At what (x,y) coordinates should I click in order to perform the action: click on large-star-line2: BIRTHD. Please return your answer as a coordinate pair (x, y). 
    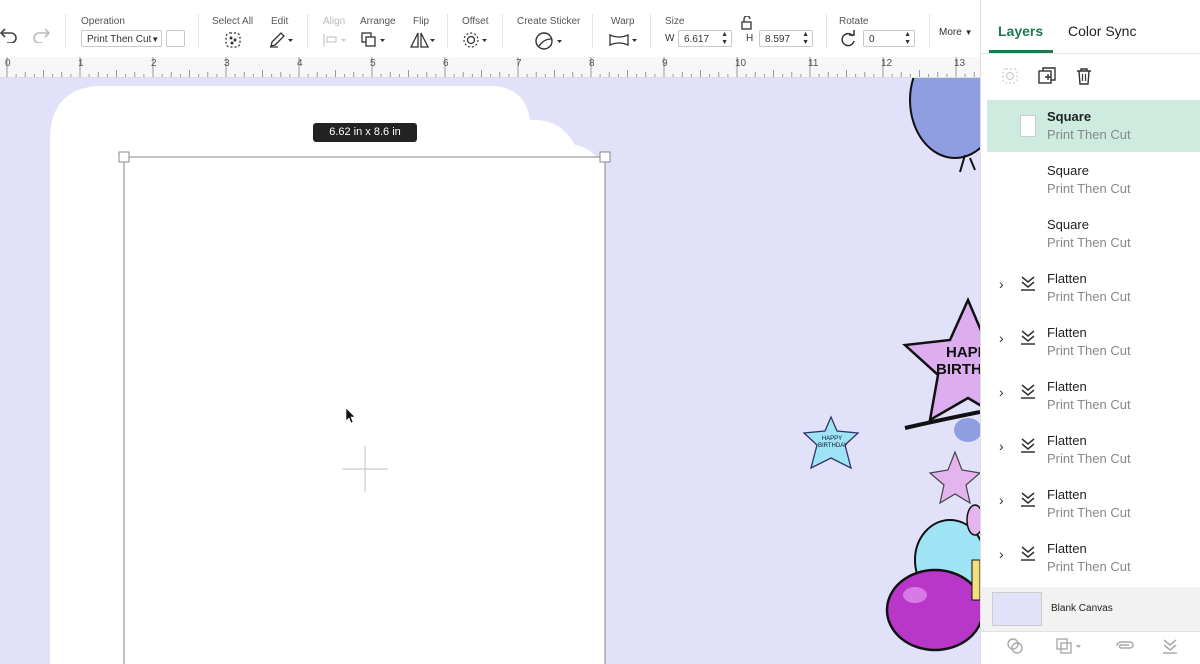
    Looking at the image, I should click on (958, 369).